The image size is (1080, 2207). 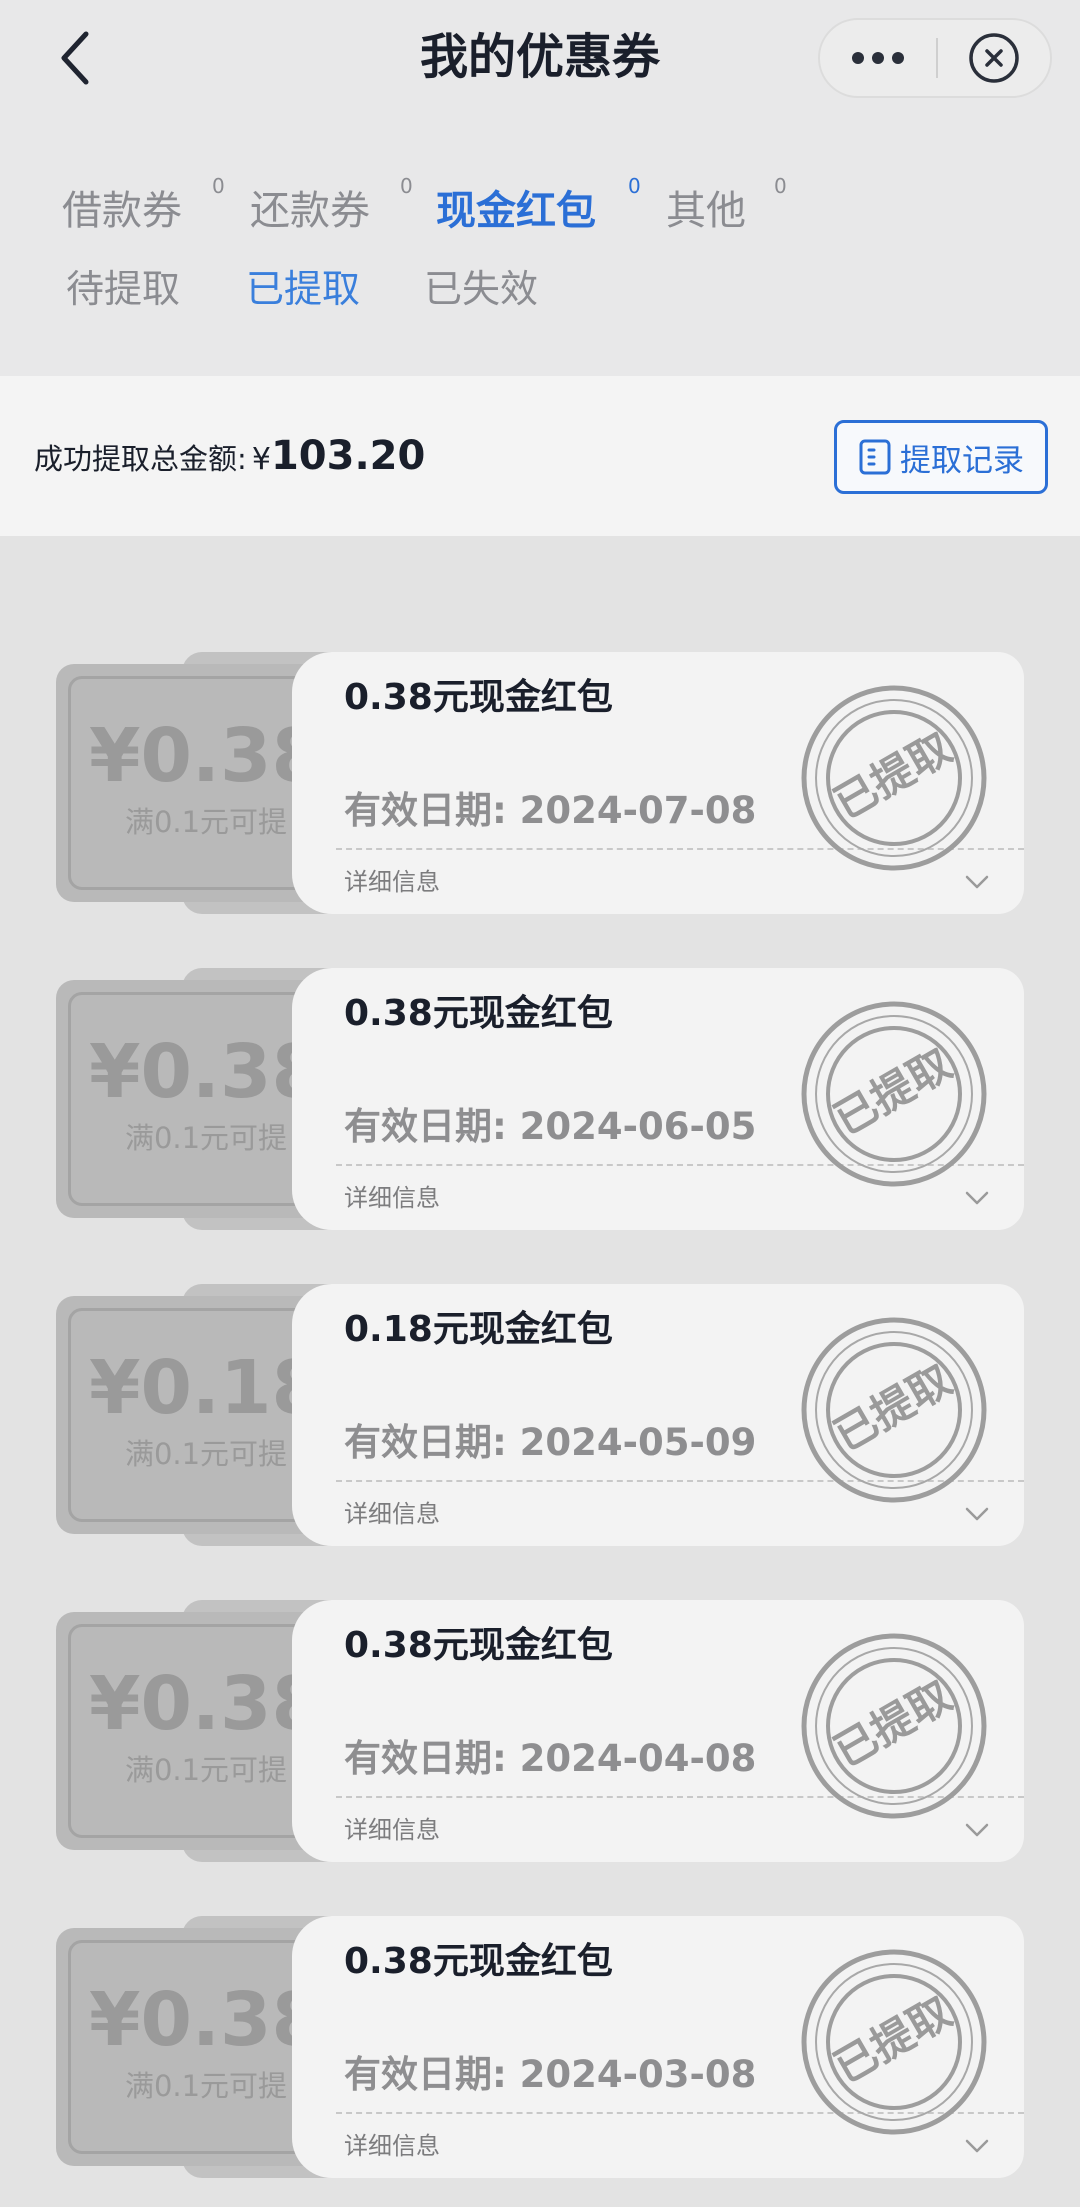 I want to click on currency-symbol: ¥, so click(x=261, y=459).